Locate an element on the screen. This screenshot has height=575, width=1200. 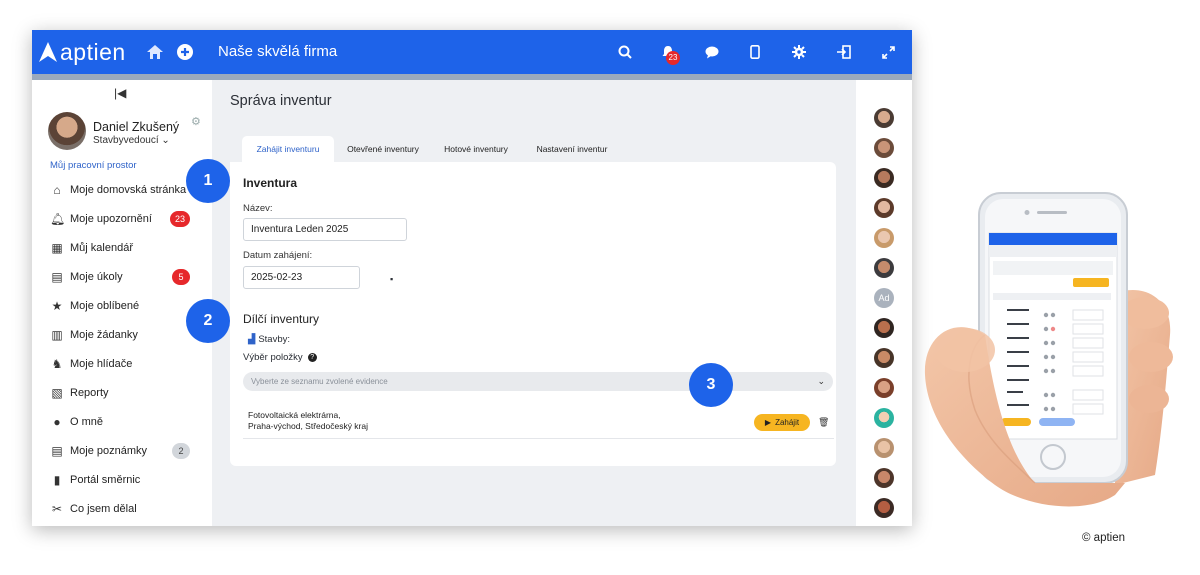
workspace-label: Můj pracovní prostor is located at coordinates (93, 165).